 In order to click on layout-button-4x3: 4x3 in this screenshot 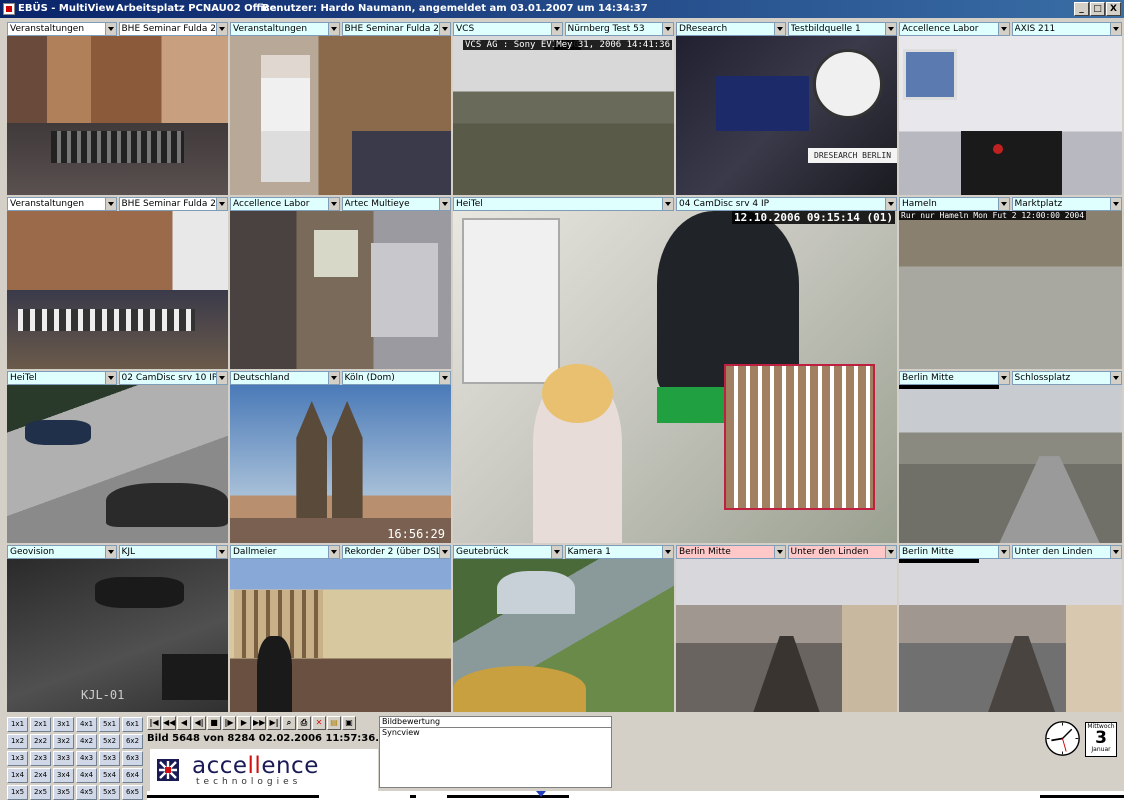, I will do `click(86, 758)`.